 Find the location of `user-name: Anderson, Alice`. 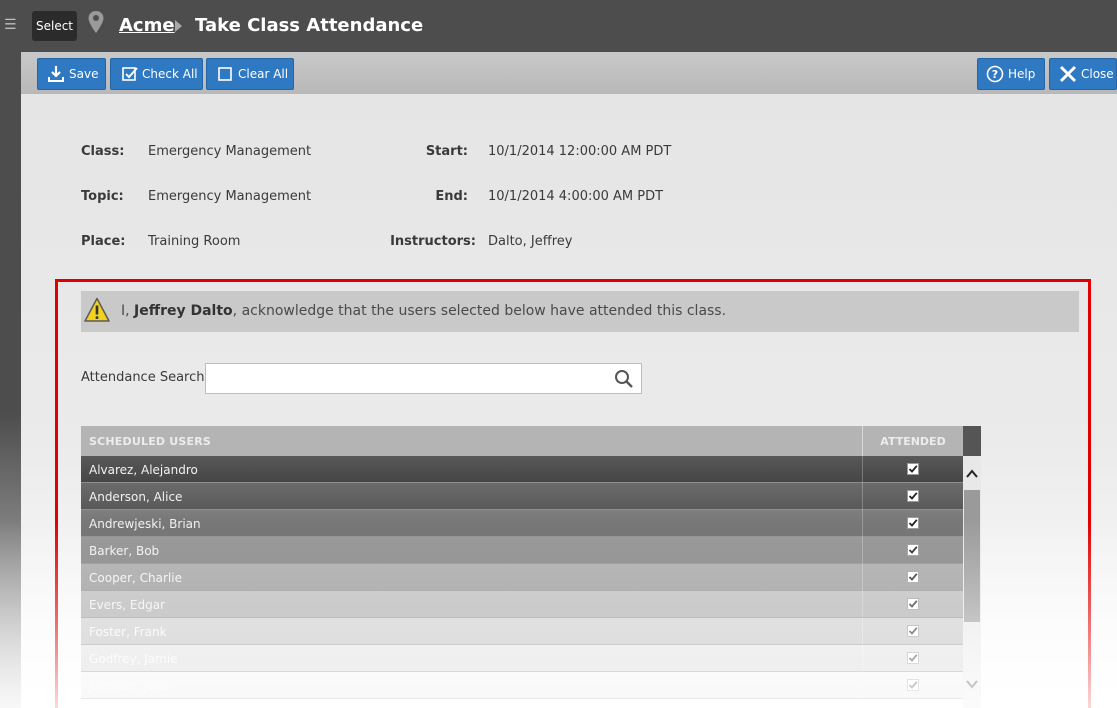

user-name: Anderson, Alice is located at coordinates (136, 497).